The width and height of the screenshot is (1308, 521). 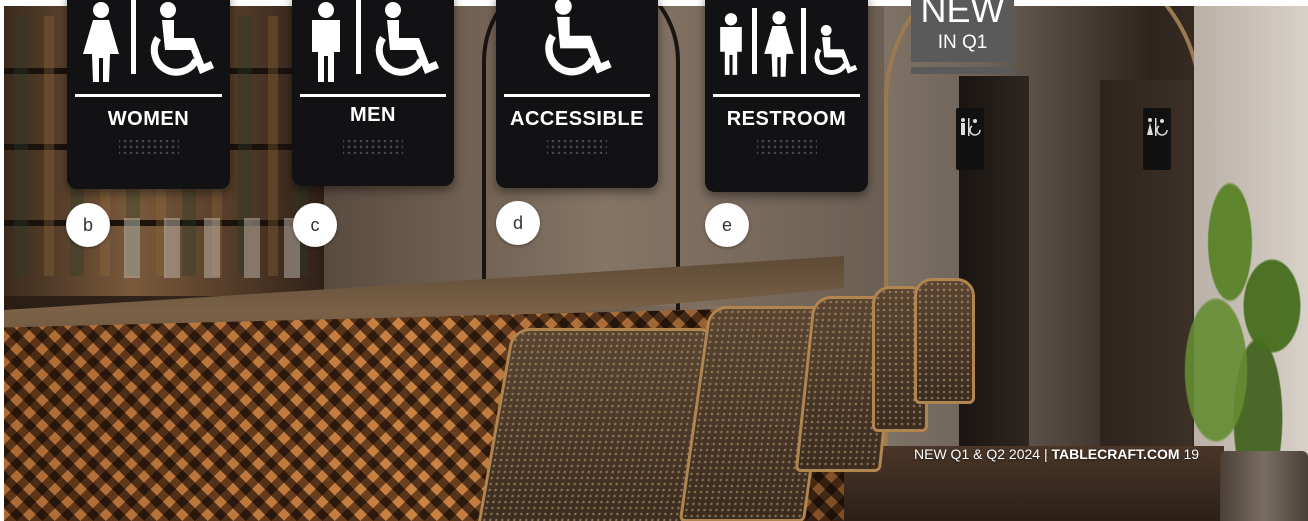 What do you see at coordinates (962, 42) in the screenshot?
I see `badge-quarter-text: IN Q1` at bounding box center [962, 42].